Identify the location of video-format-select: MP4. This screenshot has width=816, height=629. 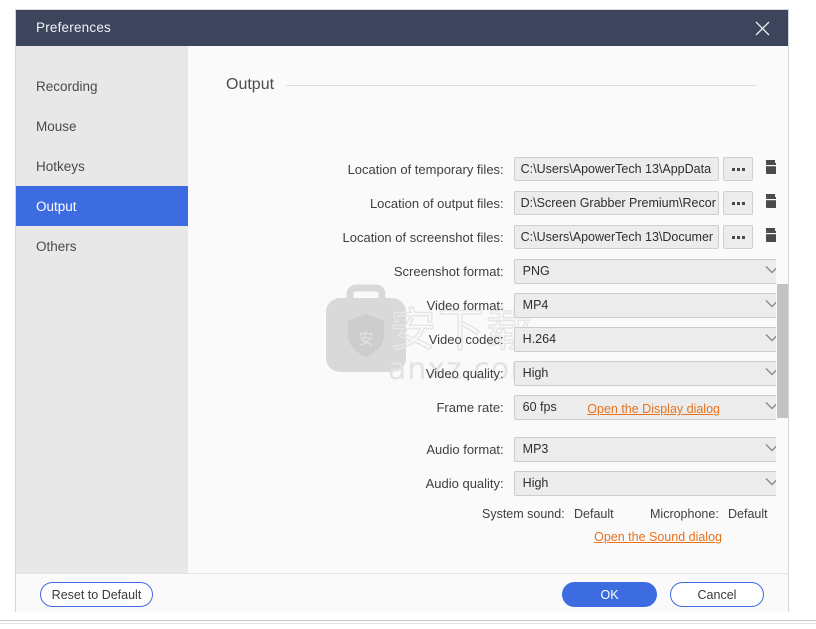
(650, 305).